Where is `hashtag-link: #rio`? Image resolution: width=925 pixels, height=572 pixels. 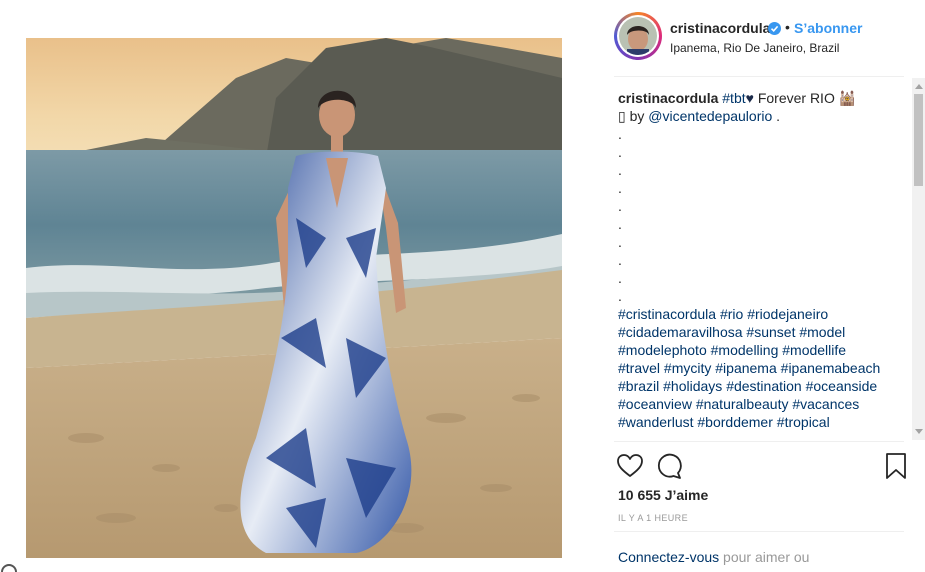 hashtag-link: #rio is located at coordinates (731, 314).